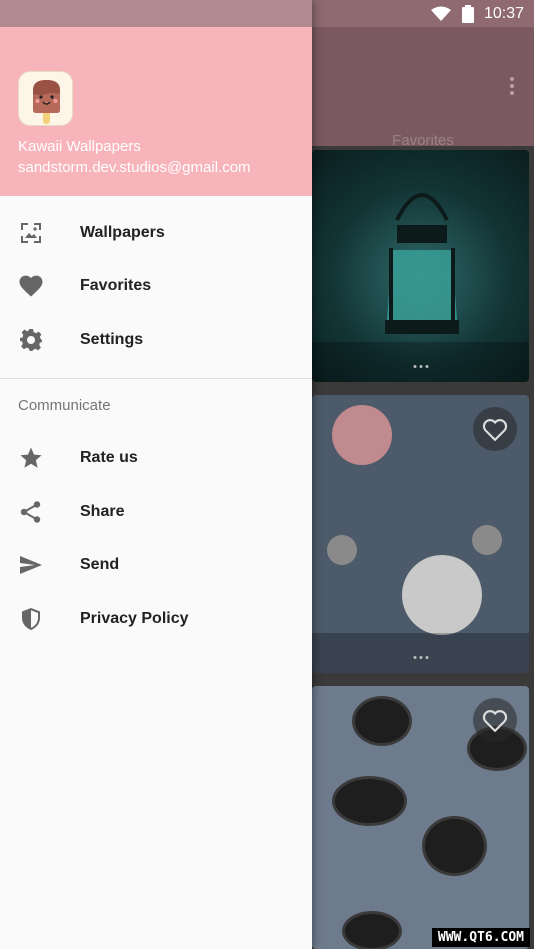  What do you see at coordinates (31, 286) in the screenshot?
I see `heart-icon` at bounding box center [31, 286].